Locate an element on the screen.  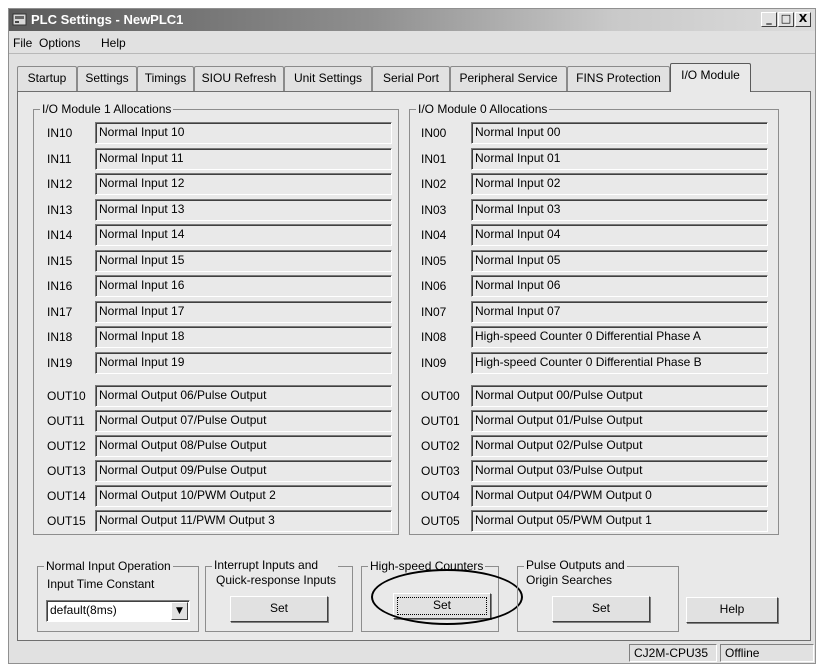
in10-label: IN10 is located at coordinates (60, 133).